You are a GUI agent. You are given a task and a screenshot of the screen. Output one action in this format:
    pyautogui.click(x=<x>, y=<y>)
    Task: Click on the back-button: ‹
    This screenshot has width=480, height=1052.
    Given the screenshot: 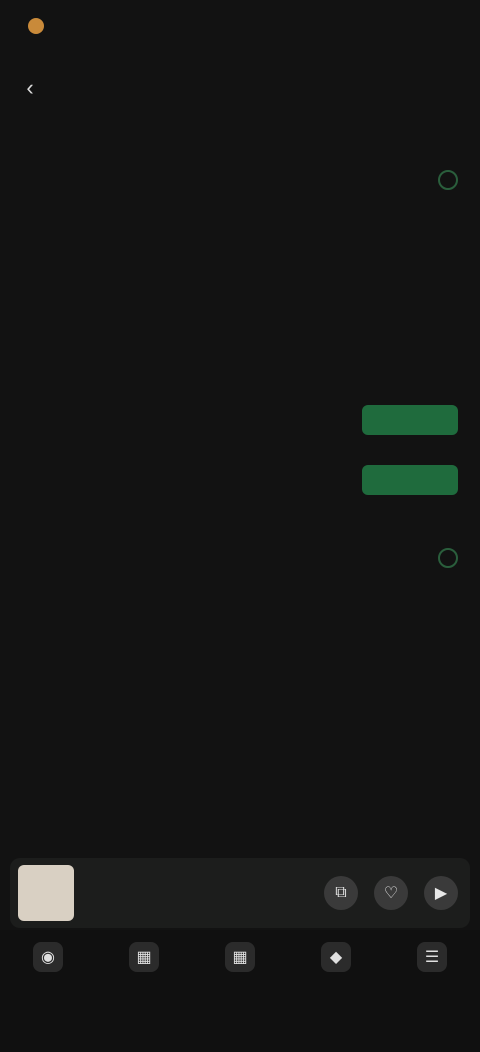 What is the action you would take?
    pyautogui.click(x=30, y=88)
    